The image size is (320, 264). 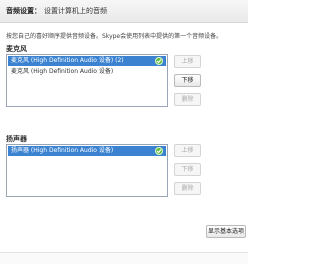 What do you see at coordinates (187, 169) in the screenshot?
I see `speaker-move-down-button: 下移` at bounding box center [187, 169].